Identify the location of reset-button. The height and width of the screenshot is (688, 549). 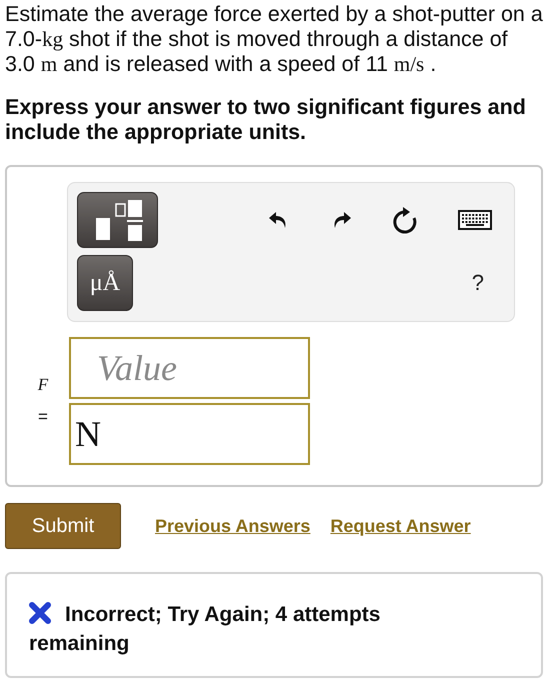
(405, 220).